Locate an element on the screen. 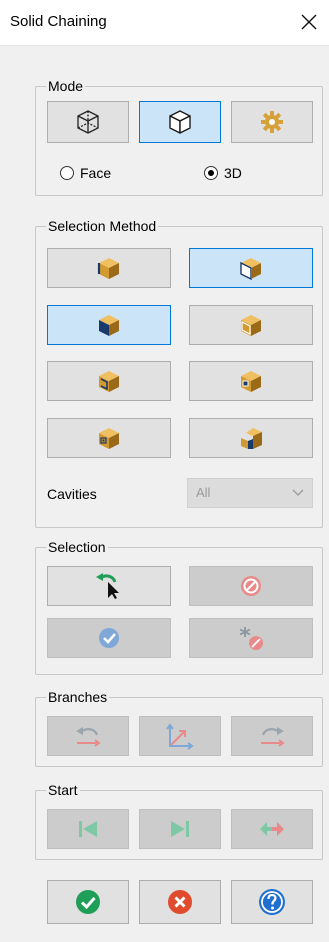 The height and width of the screenshot is (942, 329). method-face-button is located at coordinates (251, 268).